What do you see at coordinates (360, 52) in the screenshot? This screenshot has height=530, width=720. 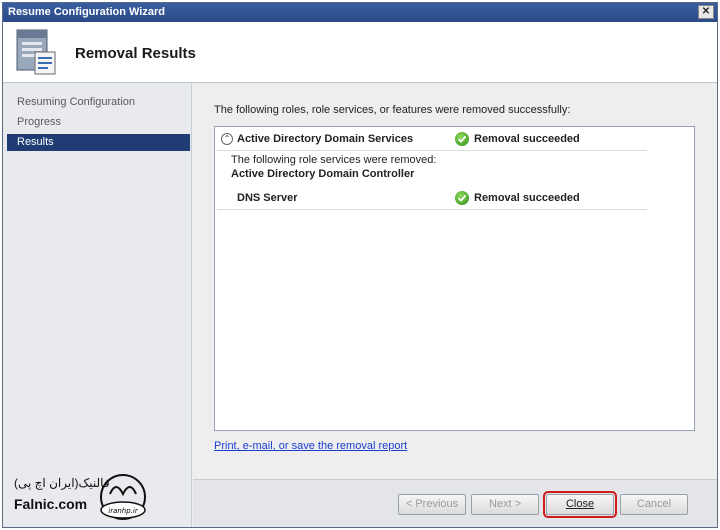 I see `wizard-header: Removal Results` at bounding box center [360, 52].